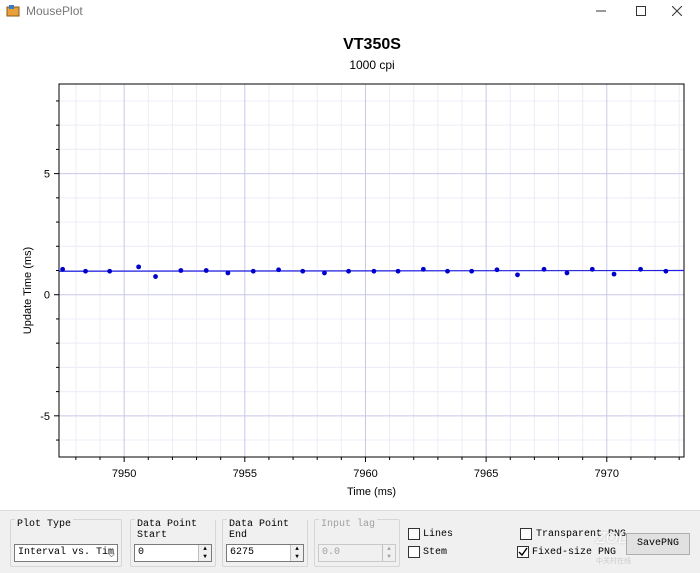 This screenshot has width=700, height=573. Describe the element at coordinates (45, 417) in the screenshot. I see `y-tick-label: -5` at that location.